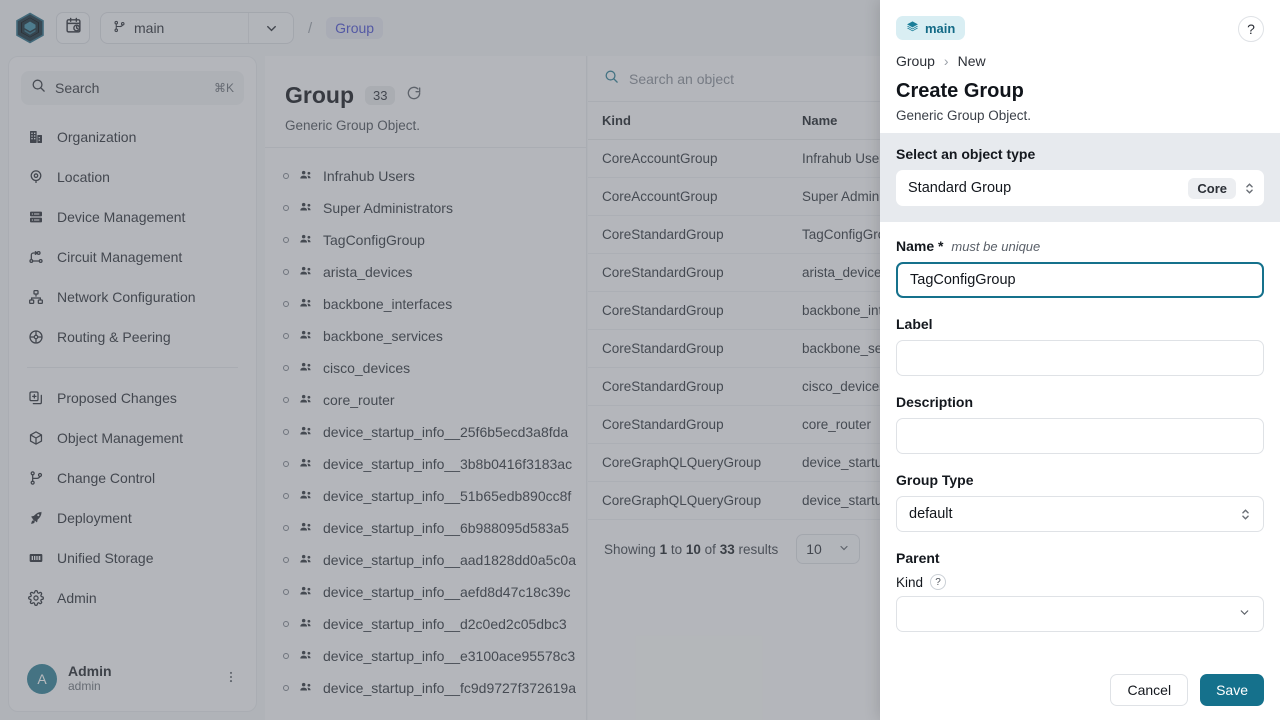  What do you see at coordinates (946, 61) in the screenshot?
I see `chevron-right-icon: ›` at bounding box center [946, 61].